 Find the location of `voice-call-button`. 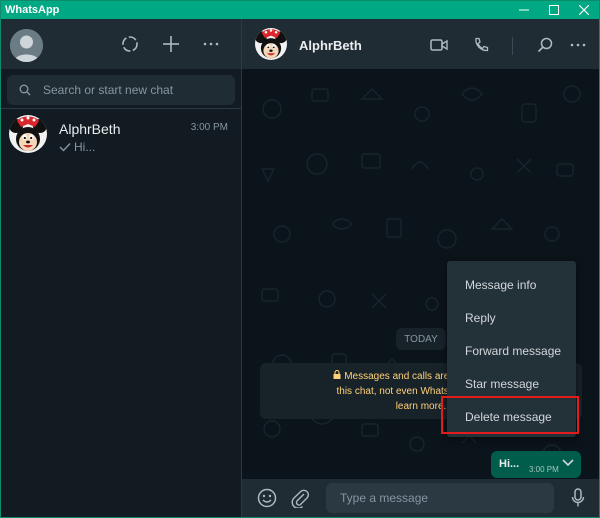

voice-call-button is located at coordinates (481, 45).